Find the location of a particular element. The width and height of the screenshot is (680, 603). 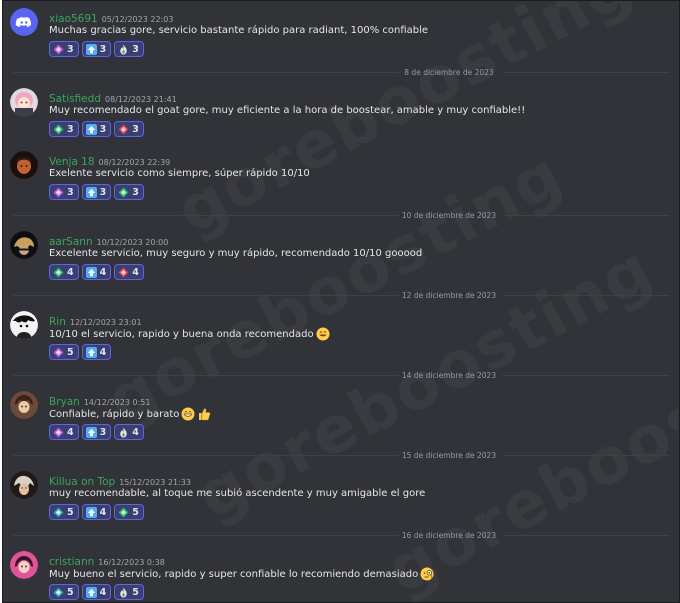

date-divider: 12 de diciembre de 2023 is located at coordinates (341, 296).